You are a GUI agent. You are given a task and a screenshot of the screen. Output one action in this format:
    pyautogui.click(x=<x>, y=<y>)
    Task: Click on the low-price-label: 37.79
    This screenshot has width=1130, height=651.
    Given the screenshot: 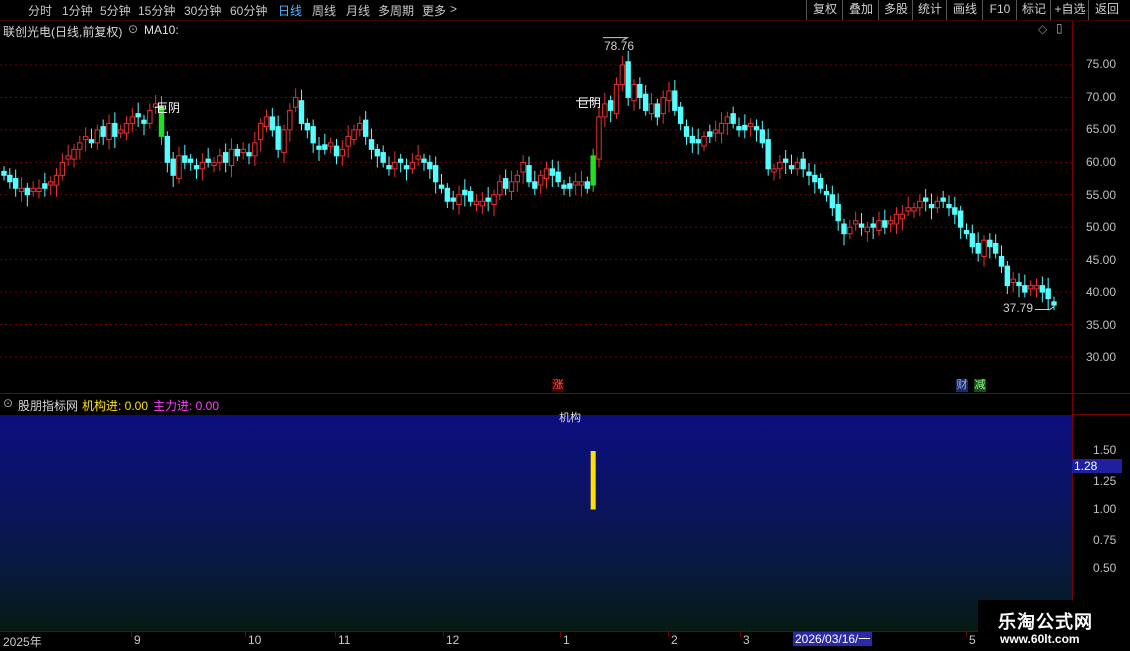 What is the action you would take?
    pyautogui.click(x=1018, y=308)
    